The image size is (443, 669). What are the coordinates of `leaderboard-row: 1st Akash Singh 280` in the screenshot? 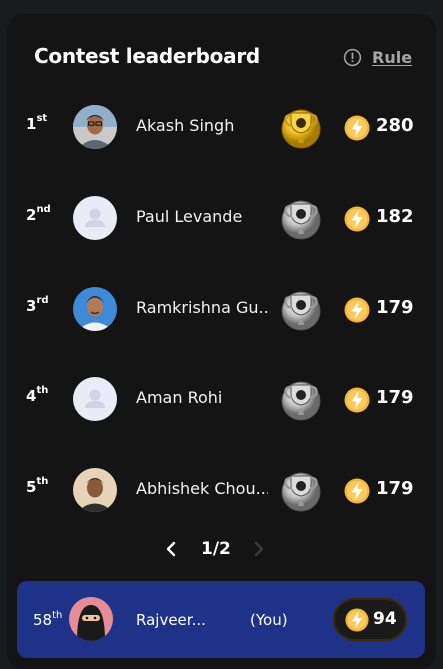 It's located at (221, 127).